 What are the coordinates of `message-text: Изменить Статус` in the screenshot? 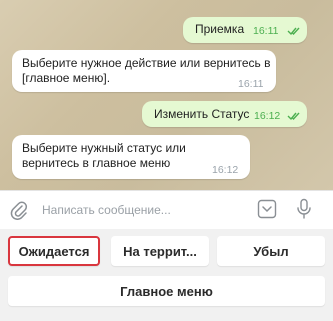 It's located at (202, 114).